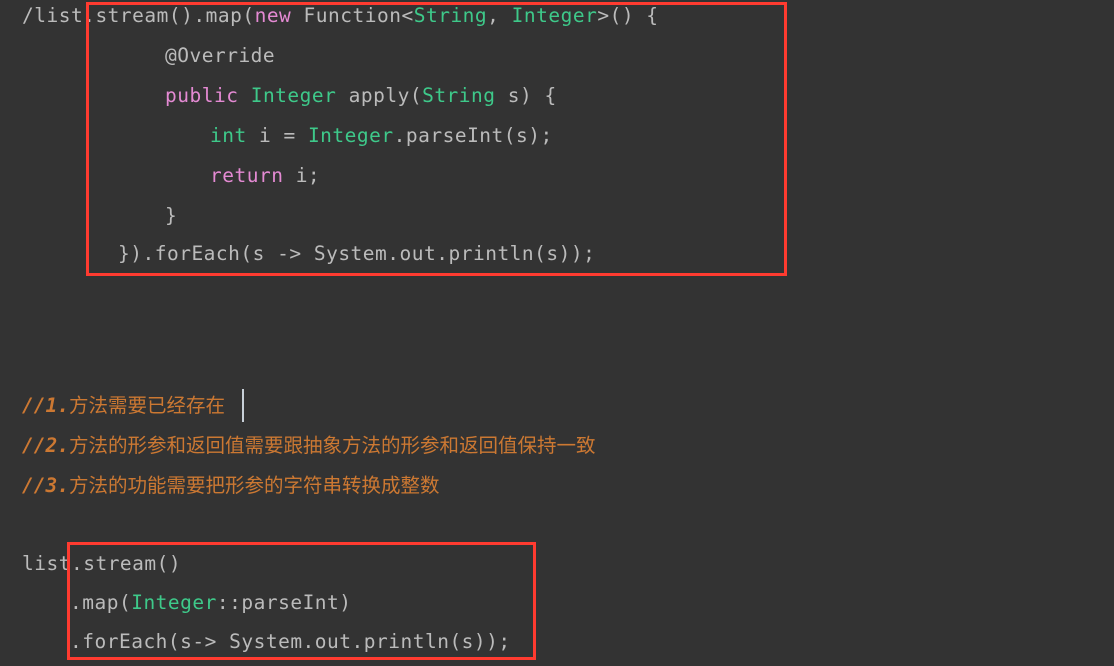 The height and width of the screenshot is (666, 1114). I want to click on comment-2-text: 方法的形参和返回值需要跟抽象方法的形参和返回值保持一致, so click(332, 445).